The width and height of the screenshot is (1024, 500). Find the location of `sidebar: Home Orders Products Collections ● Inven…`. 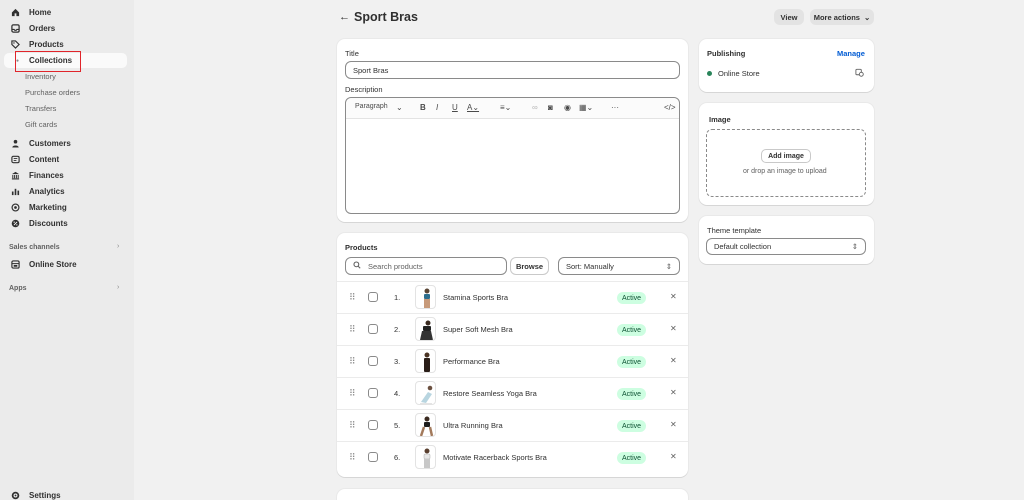

sidebar: Home Orders Products Collections ● Inven… is located at coordinates (67, 250).